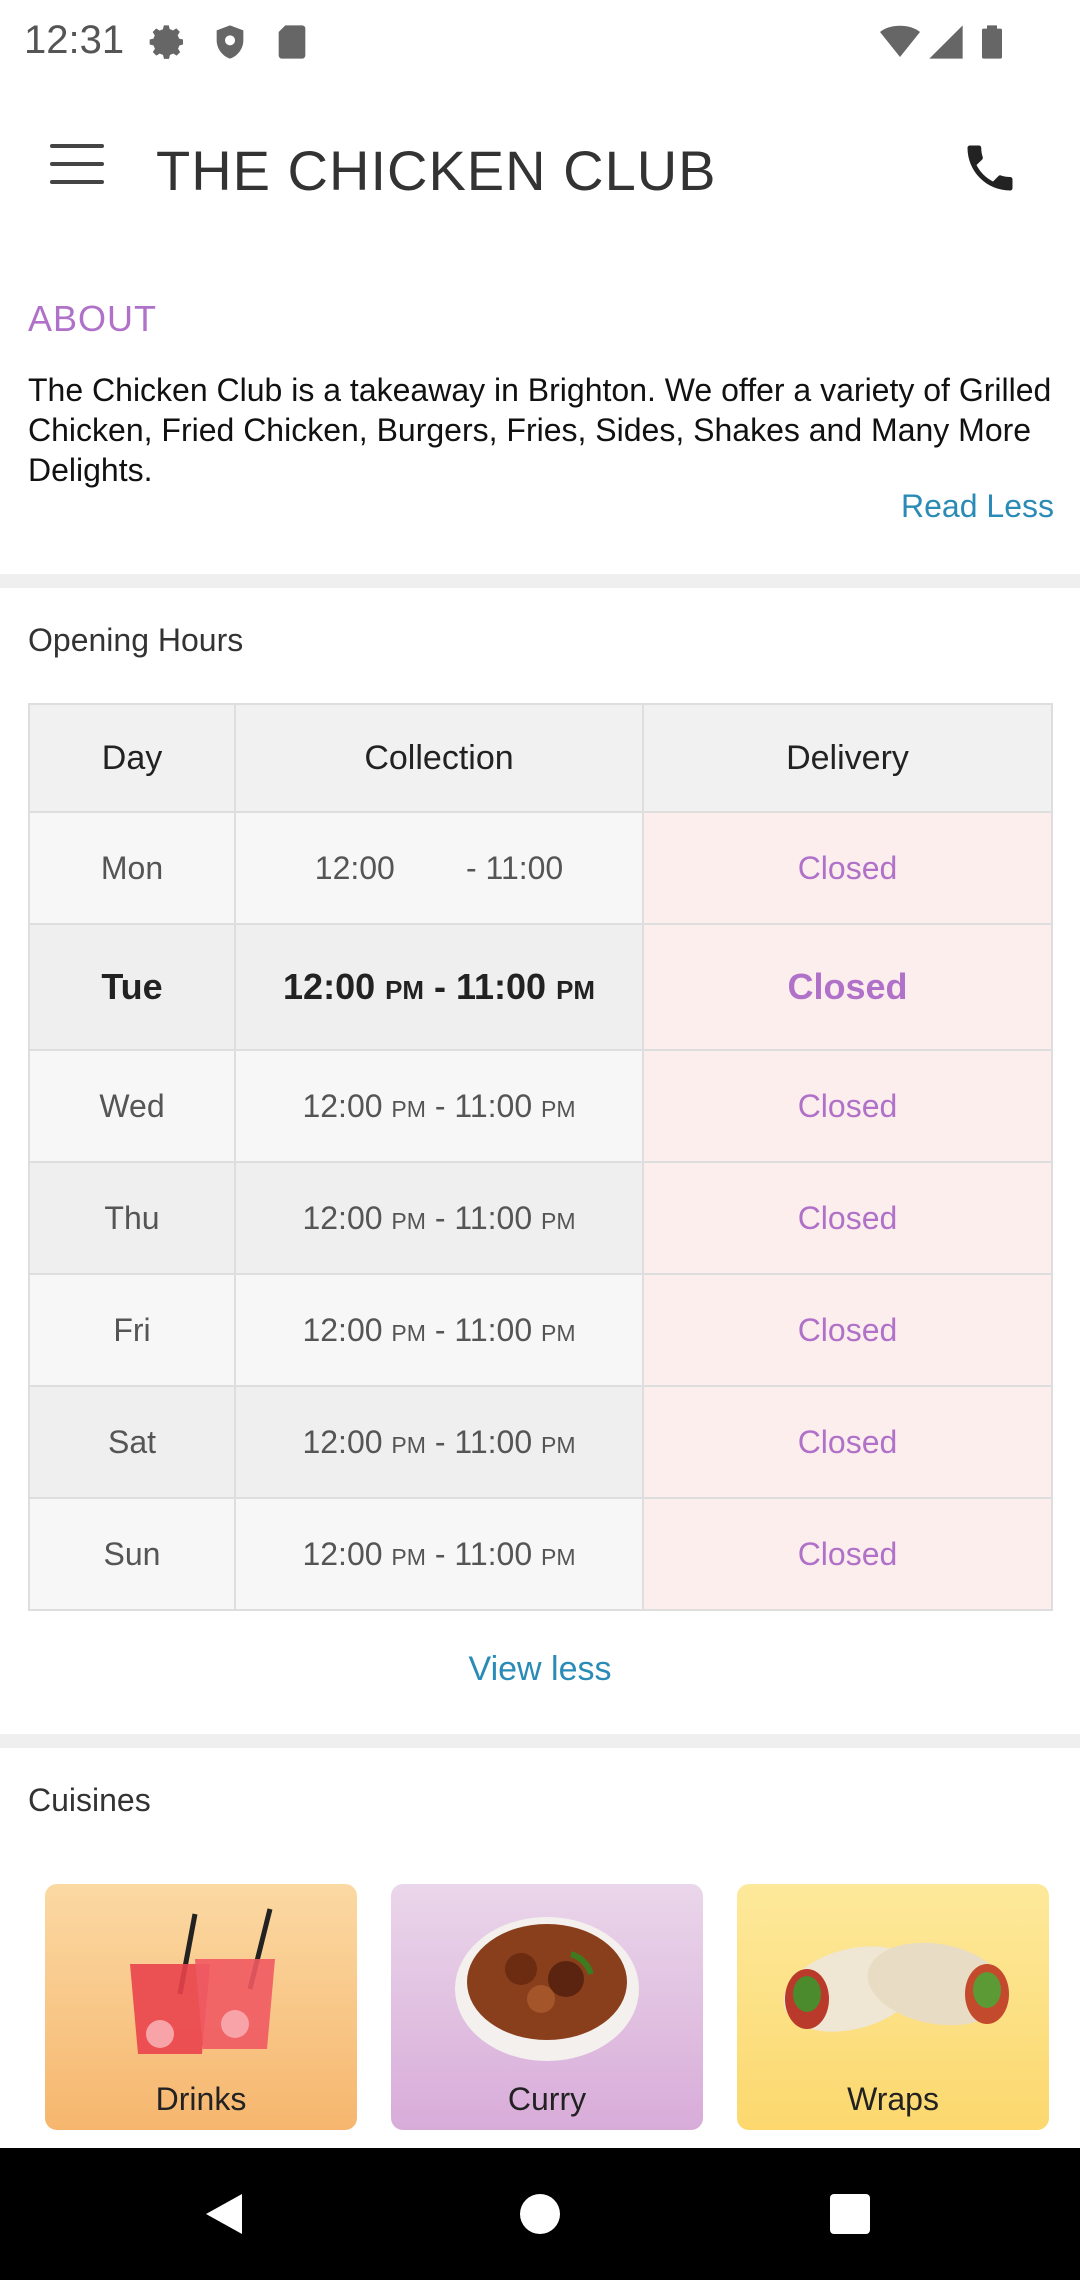 The width and height of the screenshot is (1080, 2280). I want to click on day-cell: Mon, so click(132, 868).